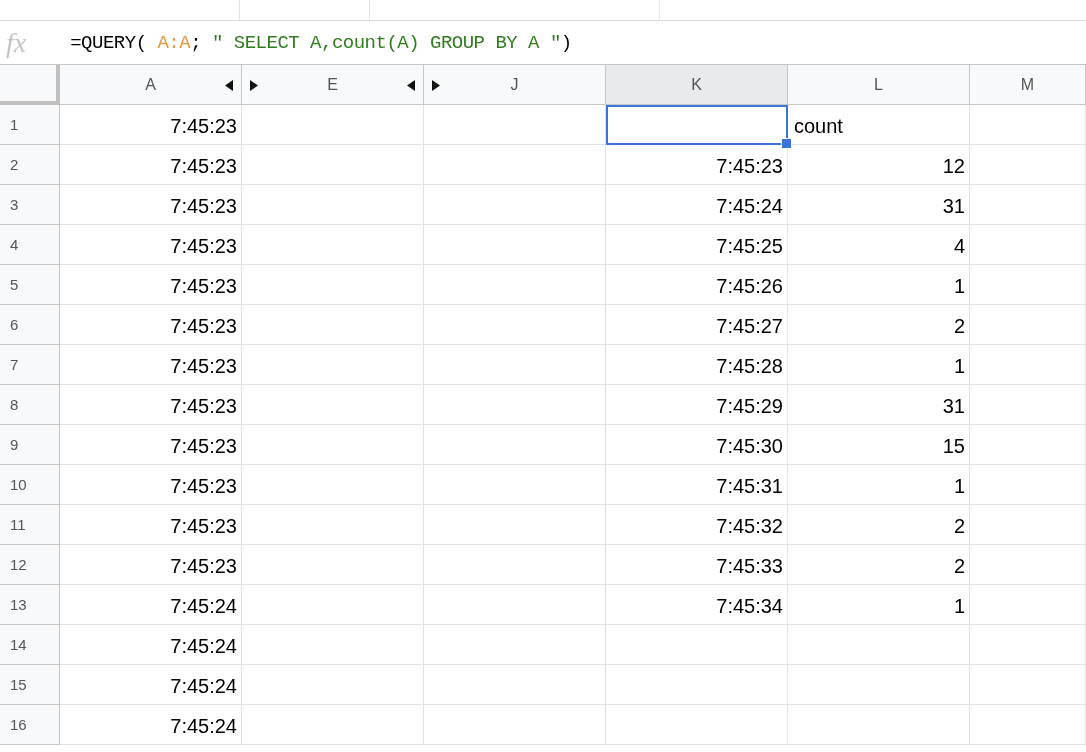 The height and width of the screenshot is (752, 1086). What do you see at coordinates (697, 365) in the screenshot?
I see `table-cell: 7:45:28` at bounding box center [697, 365].